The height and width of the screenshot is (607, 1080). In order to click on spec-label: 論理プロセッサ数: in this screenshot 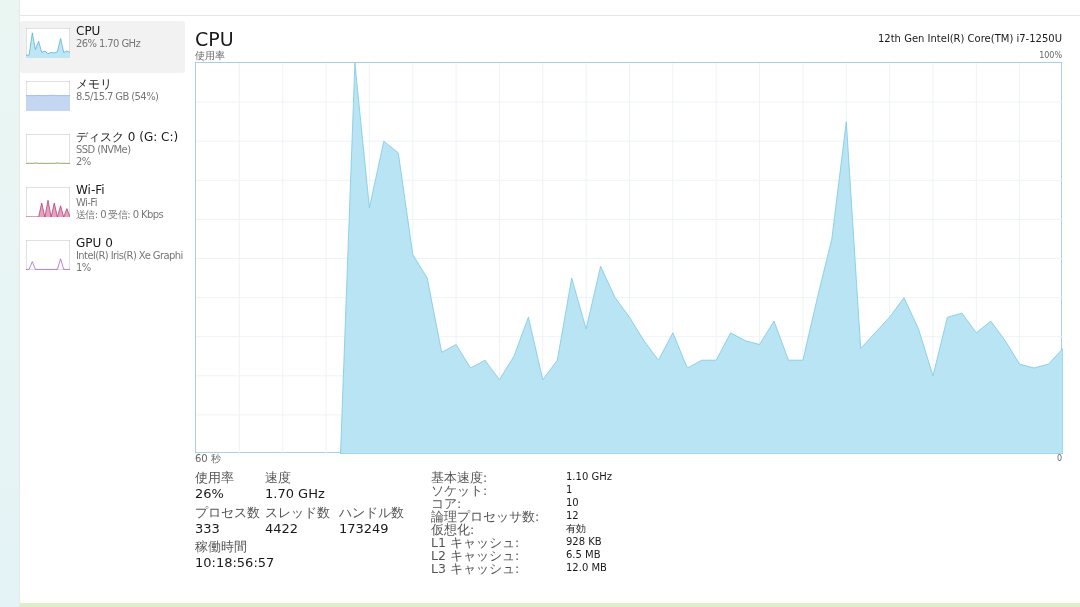, I will do `click(486, 516)`.